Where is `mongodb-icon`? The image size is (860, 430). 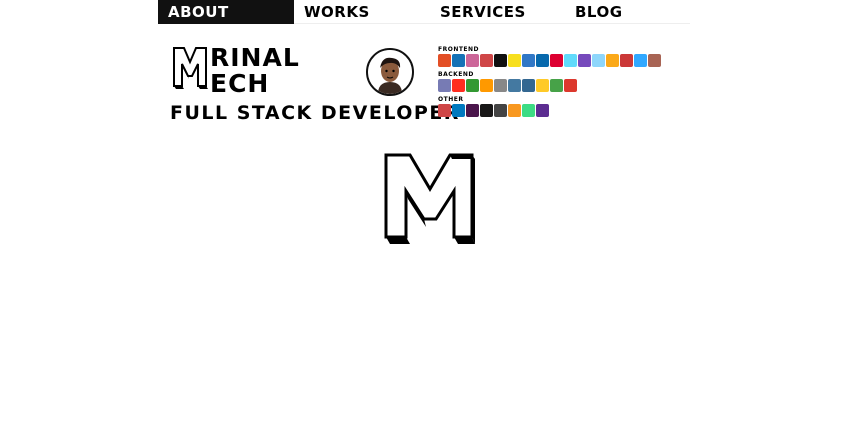 mongodb-icon is located at coordinates (556, 85).